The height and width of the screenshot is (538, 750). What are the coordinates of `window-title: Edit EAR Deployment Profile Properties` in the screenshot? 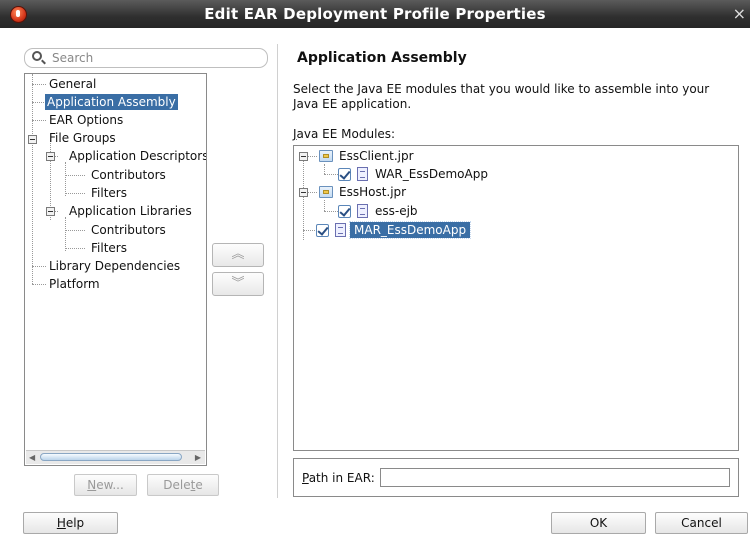 It's located at (375, 14).